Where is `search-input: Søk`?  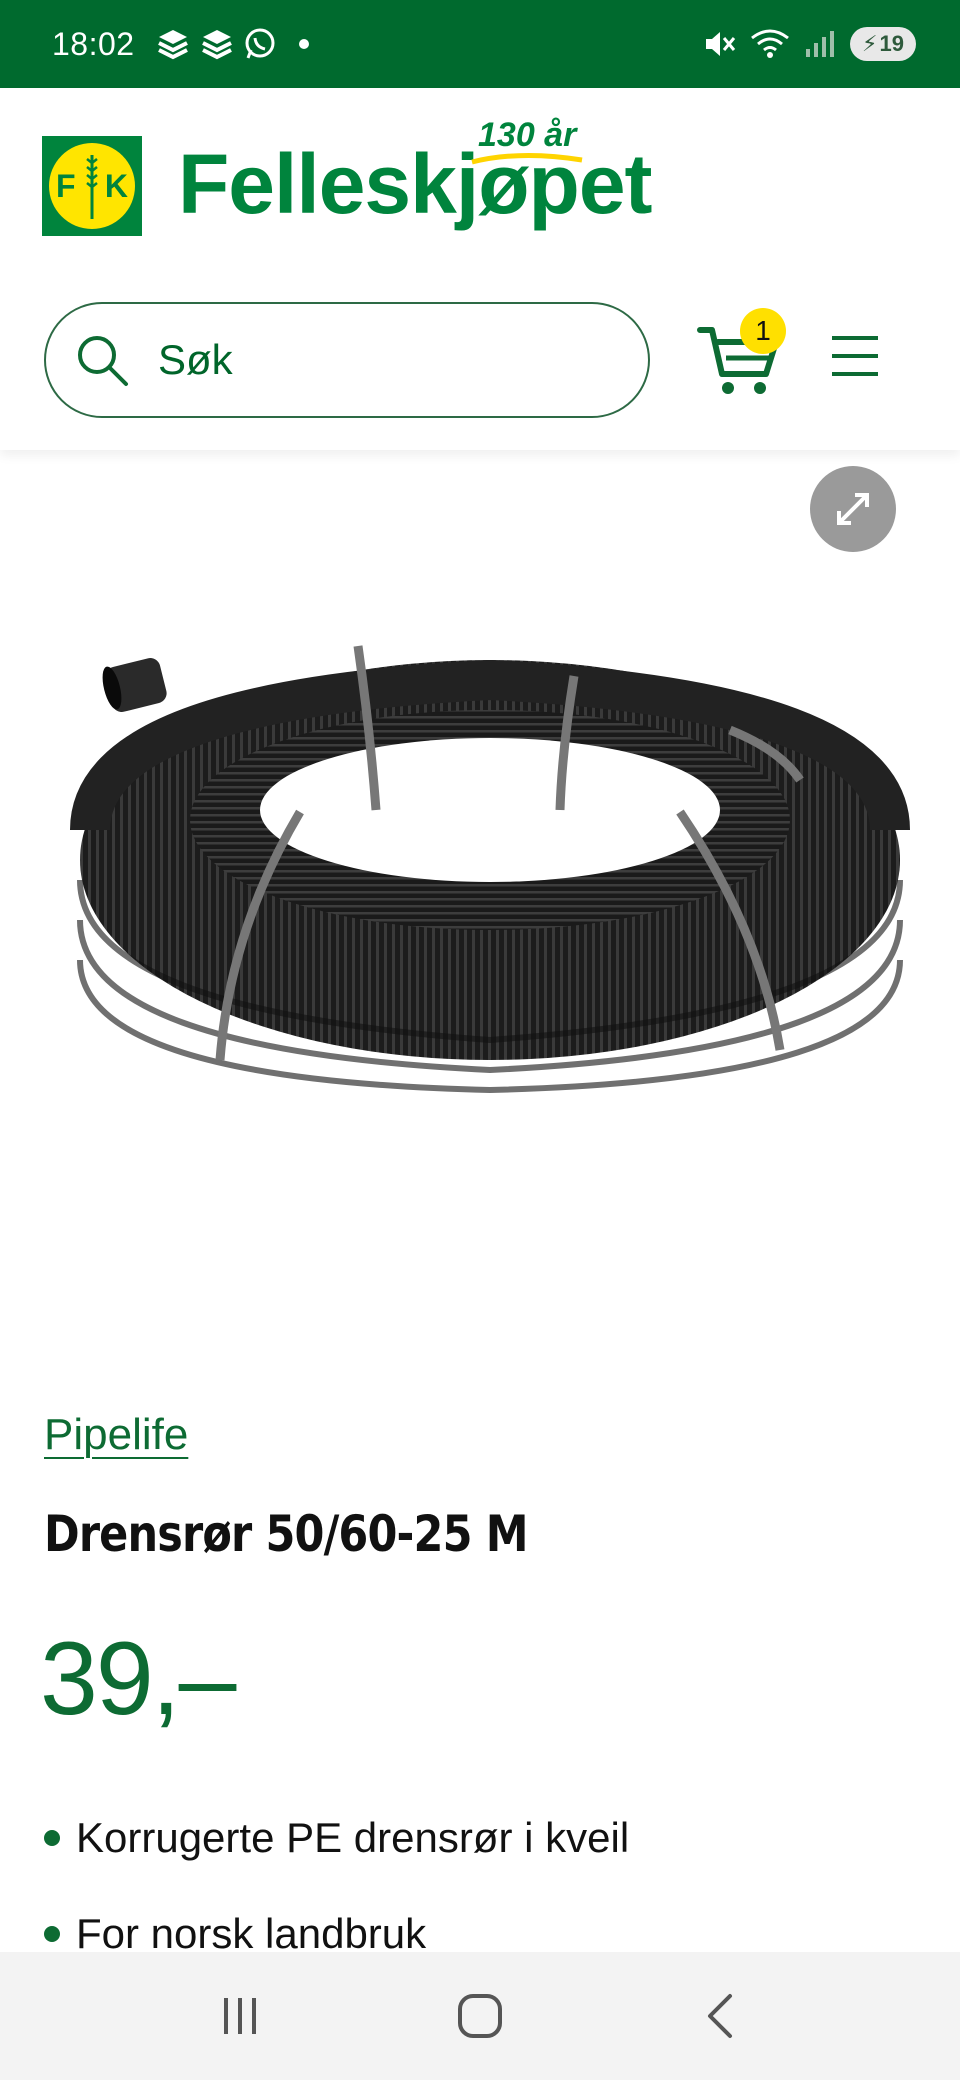 search-input: Søk is located at coordinates (347, 360).